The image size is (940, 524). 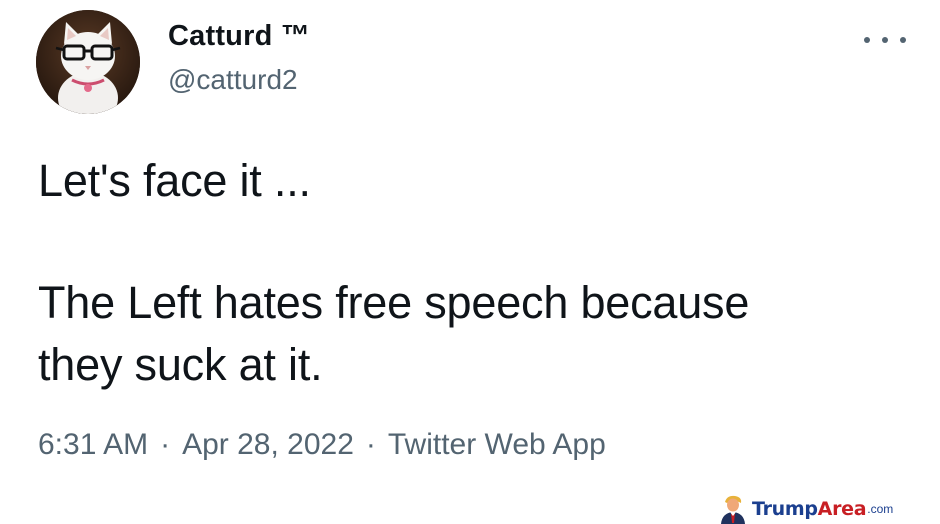 What do you see at coordinates (180, 364) in the screenshot?
I see `tweet-line: they suck at it.` at bounding box center [180, 364].